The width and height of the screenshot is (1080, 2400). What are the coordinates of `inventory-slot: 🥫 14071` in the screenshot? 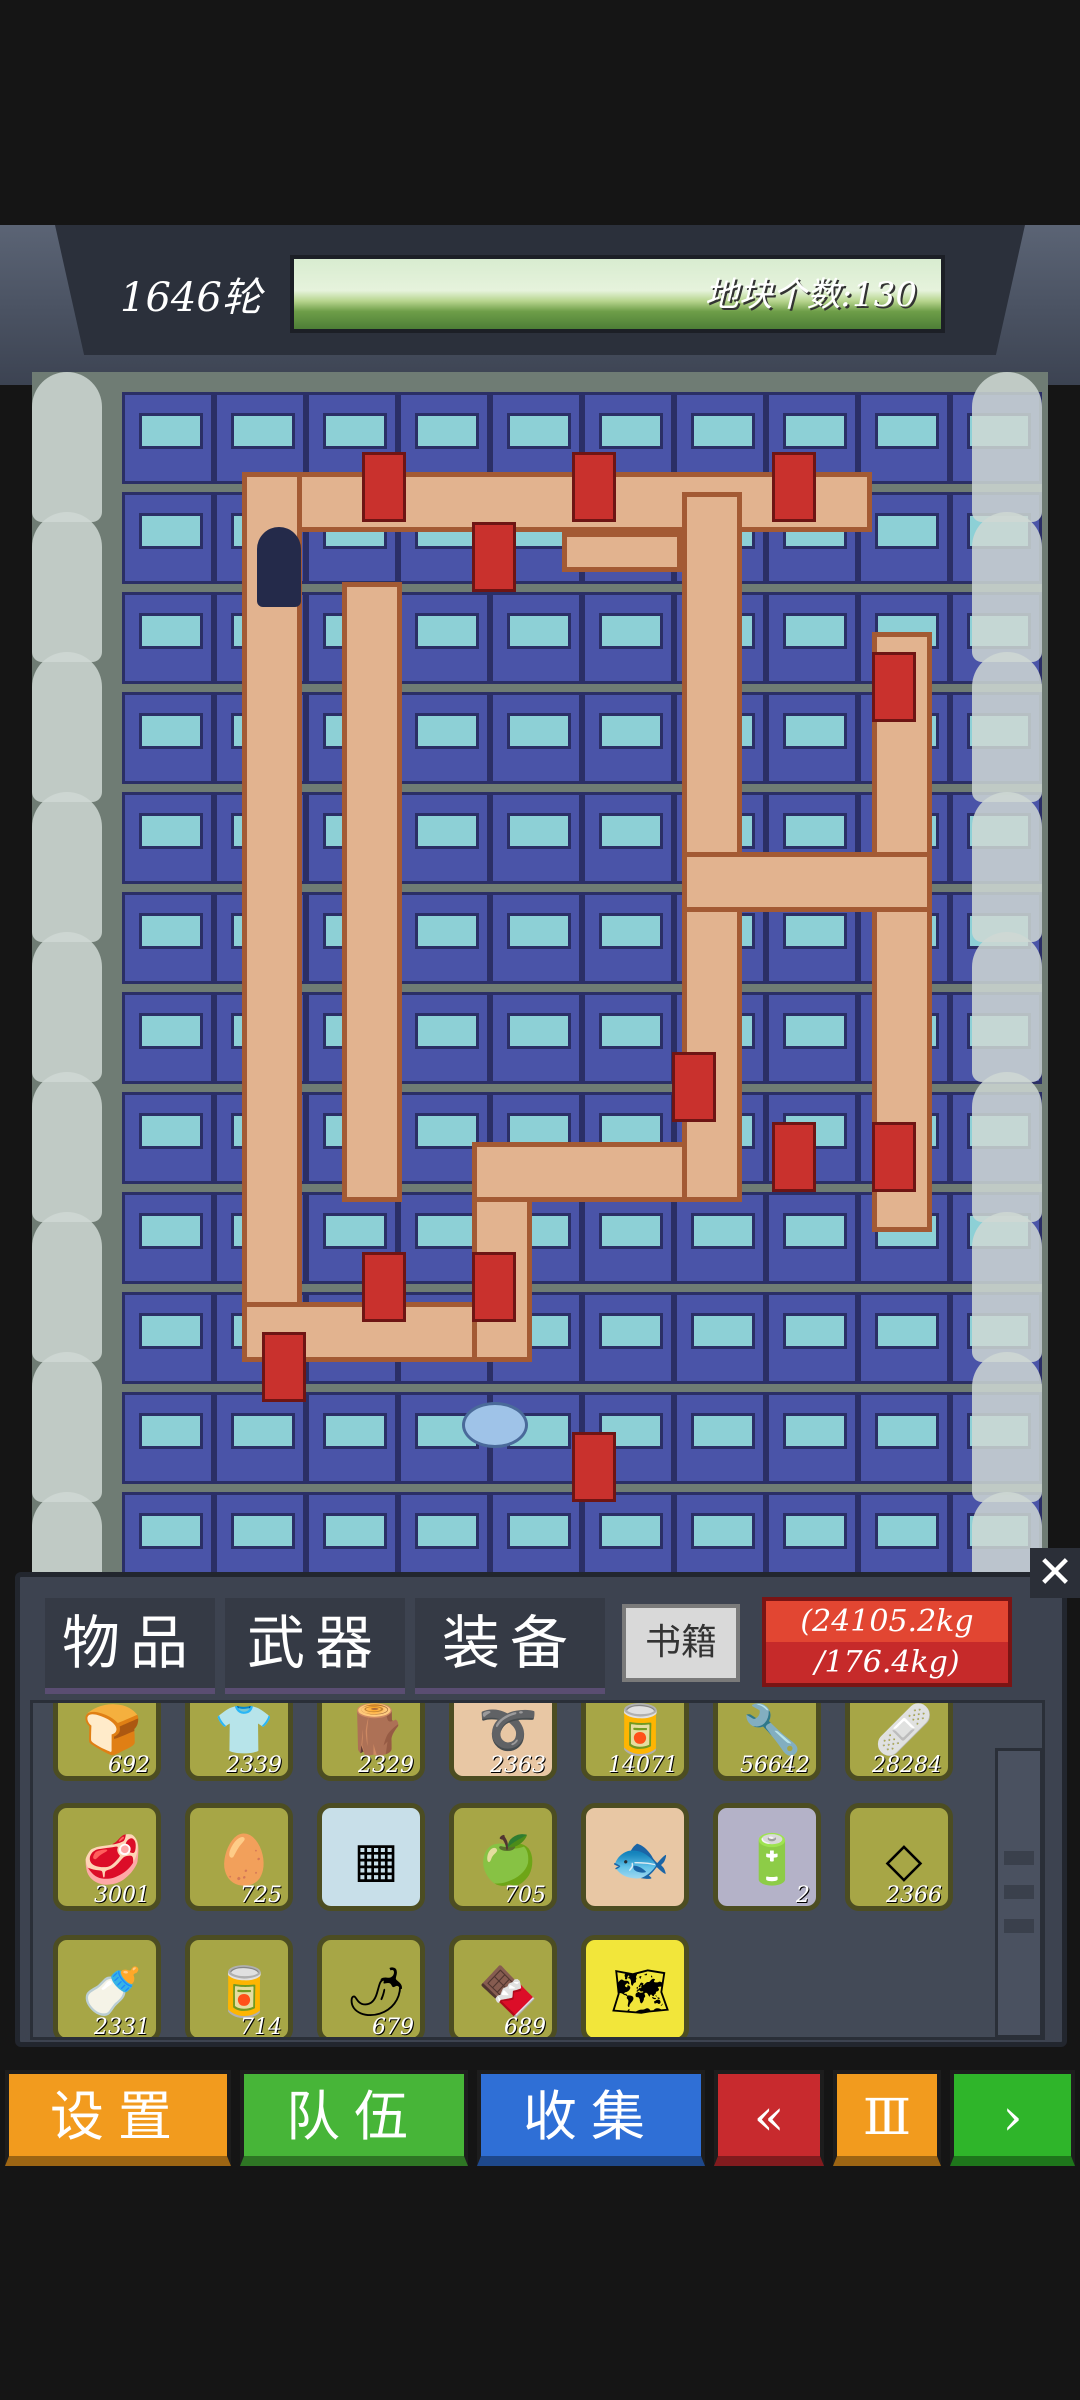 It's located at (635, 1742).